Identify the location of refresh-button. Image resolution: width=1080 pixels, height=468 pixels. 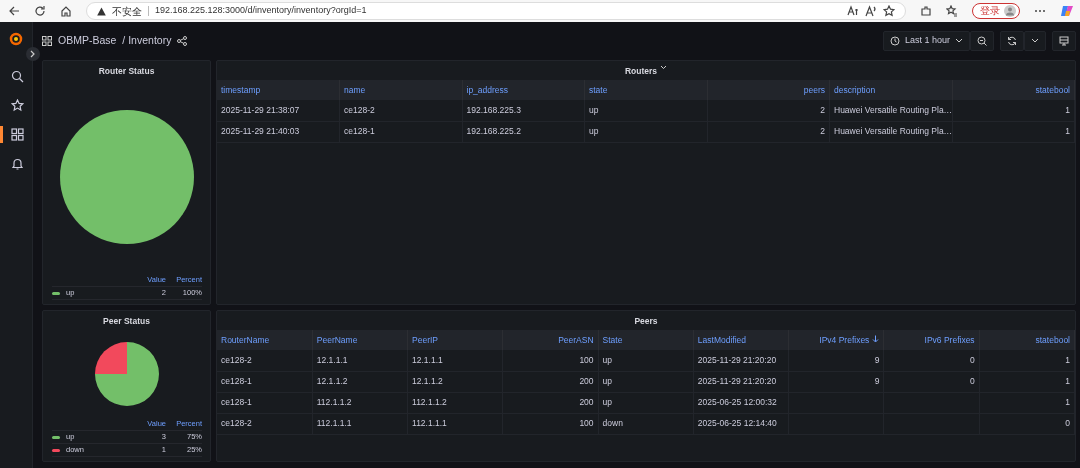
(1012, 41).